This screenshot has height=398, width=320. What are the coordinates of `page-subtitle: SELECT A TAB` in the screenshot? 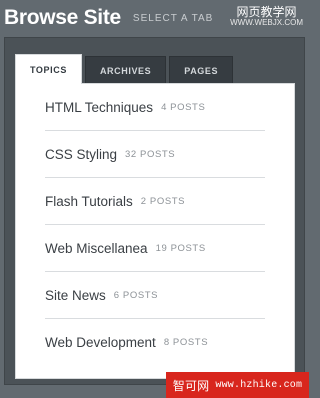 It's located at (173, 18).